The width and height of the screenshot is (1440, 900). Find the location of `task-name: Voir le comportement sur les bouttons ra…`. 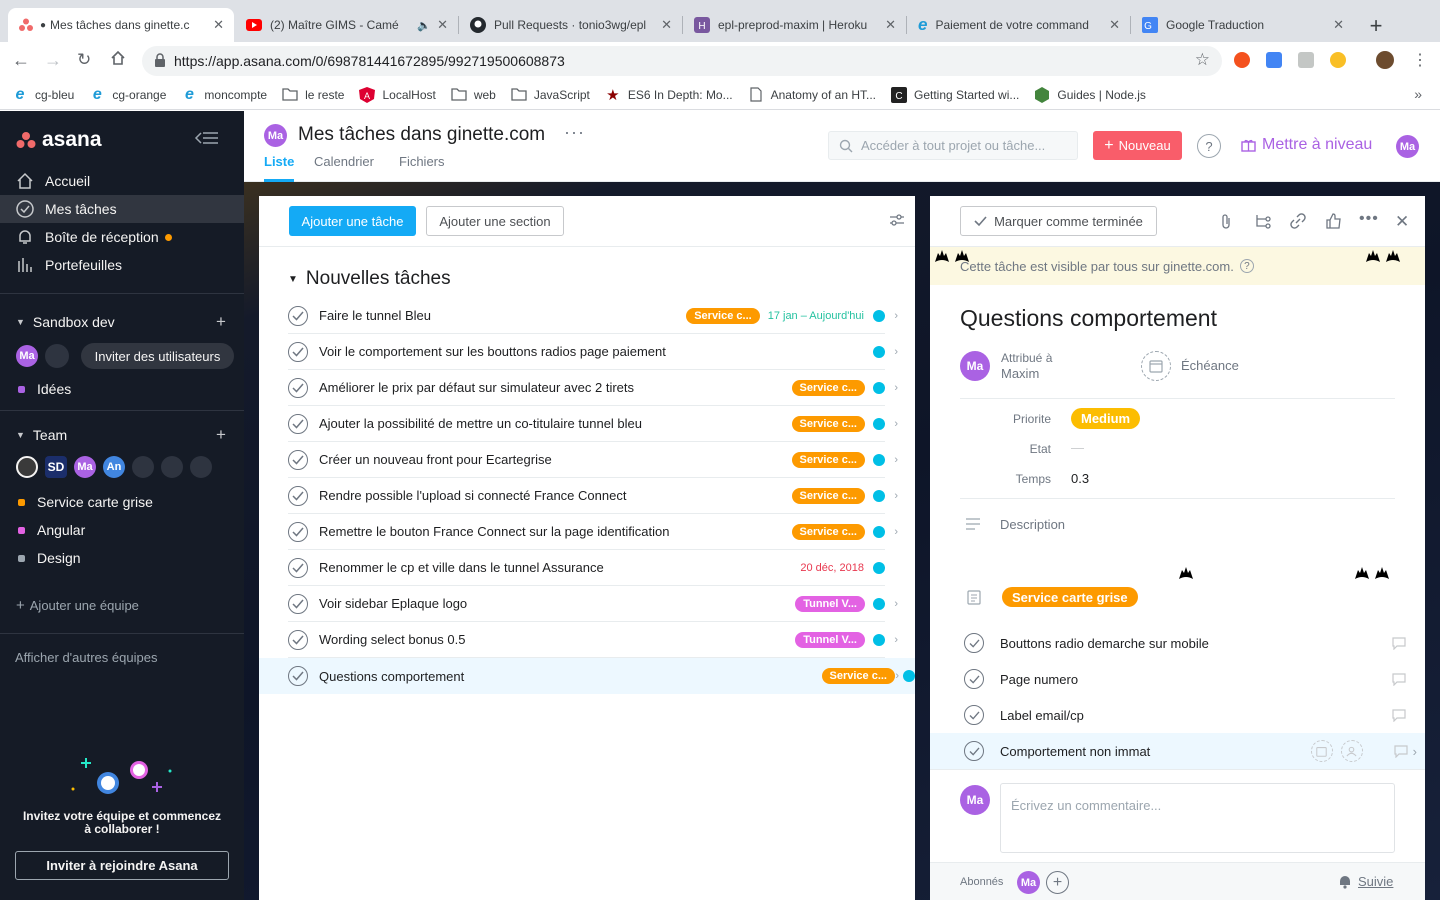

task-name: Voir le comportement sur les bouttons ra… is located at coordinates (596, 351).